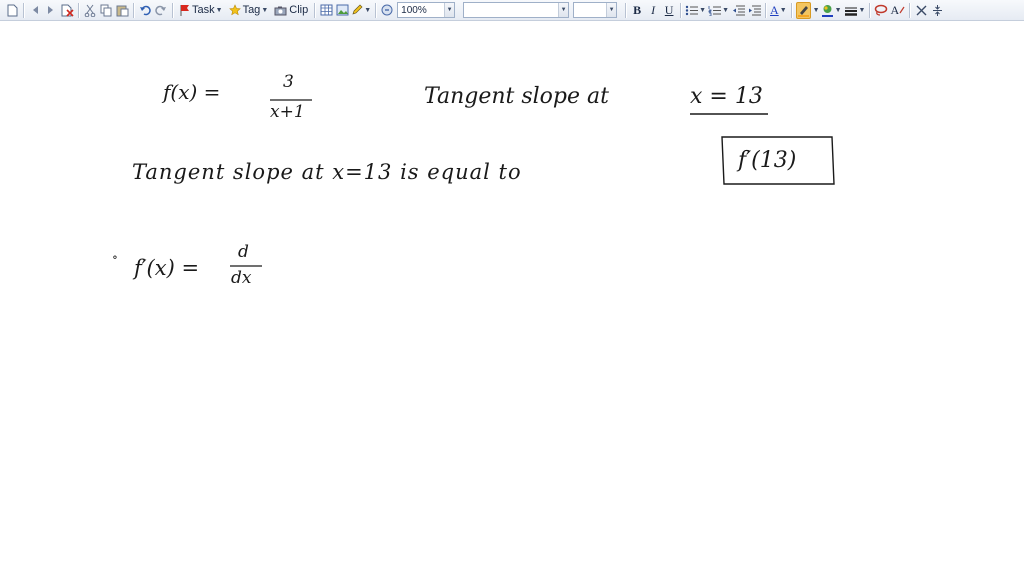  Describe the element at coordinates (90, 10) in the screenshot. I see `cut-icon` at that location.